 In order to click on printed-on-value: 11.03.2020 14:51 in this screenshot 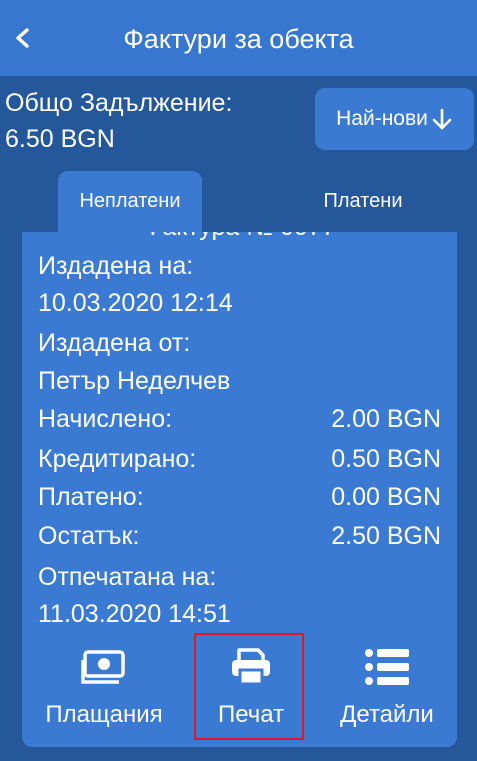, I will do `click(134, 614)`.